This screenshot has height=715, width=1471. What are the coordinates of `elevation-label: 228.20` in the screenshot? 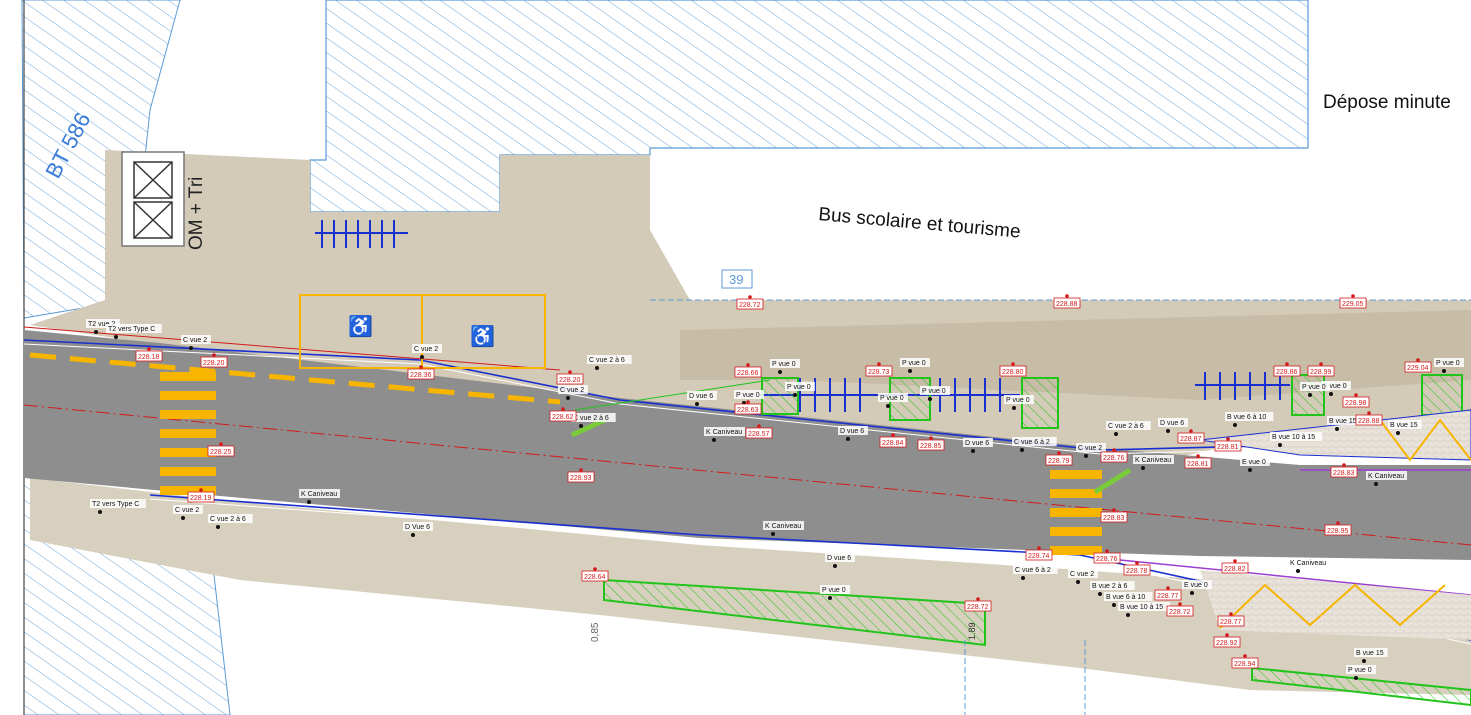 It's located at (570, 380).